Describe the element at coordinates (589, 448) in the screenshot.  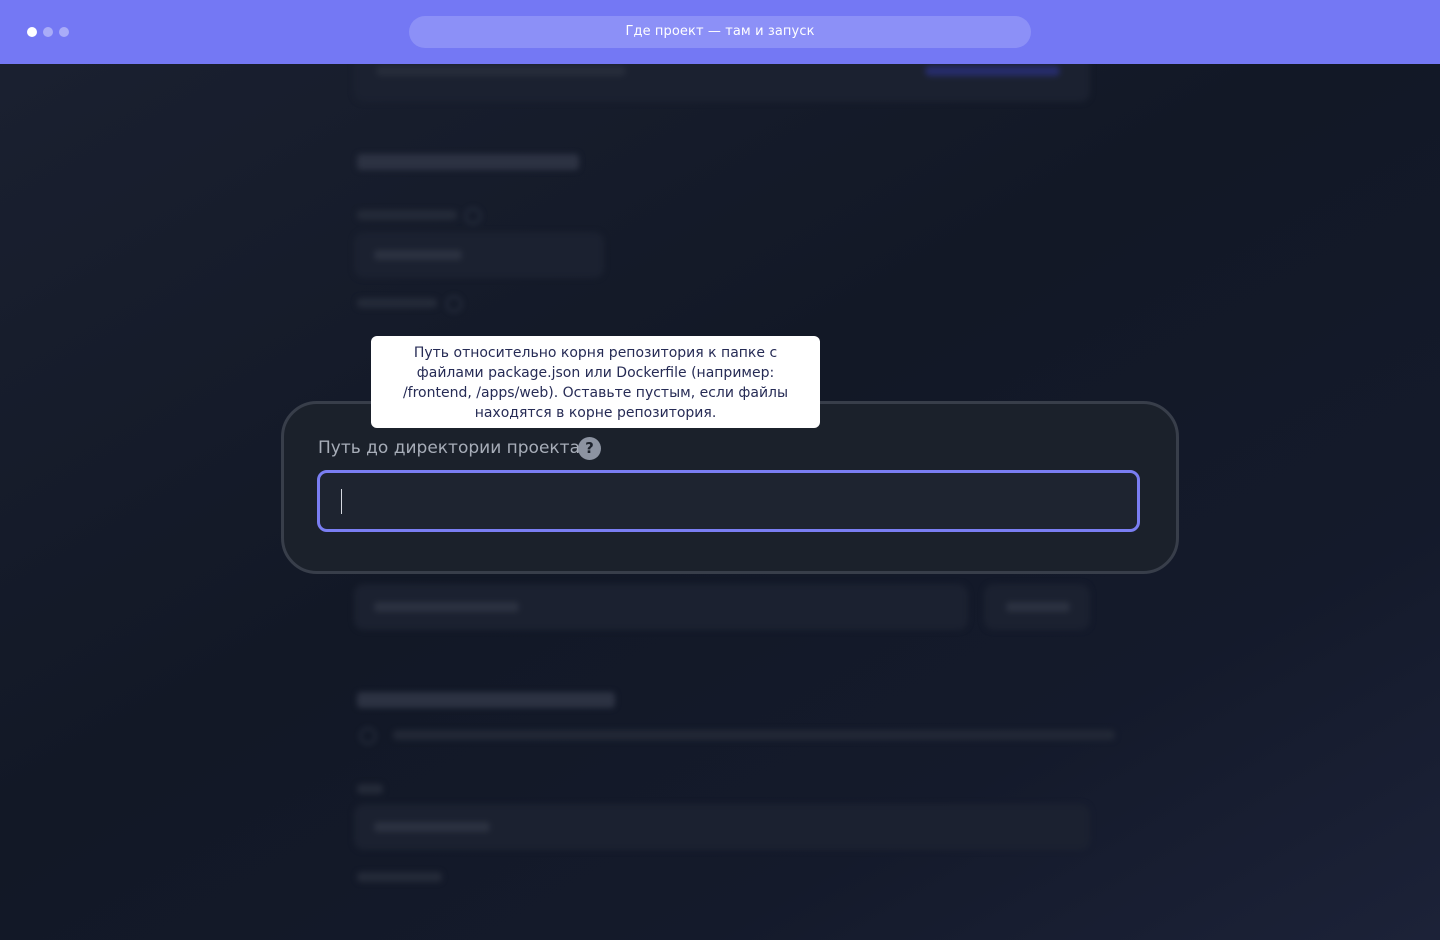
I see `question-icon: ?` at that location.